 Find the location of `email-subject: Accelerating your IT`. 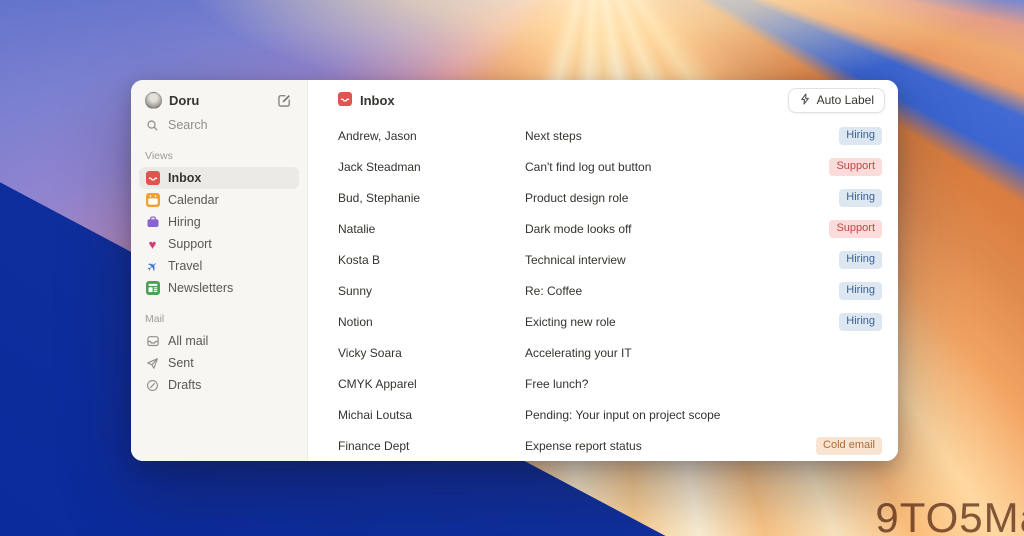

email-subject: Accelerating your IT is located at coordinates (578, 352).